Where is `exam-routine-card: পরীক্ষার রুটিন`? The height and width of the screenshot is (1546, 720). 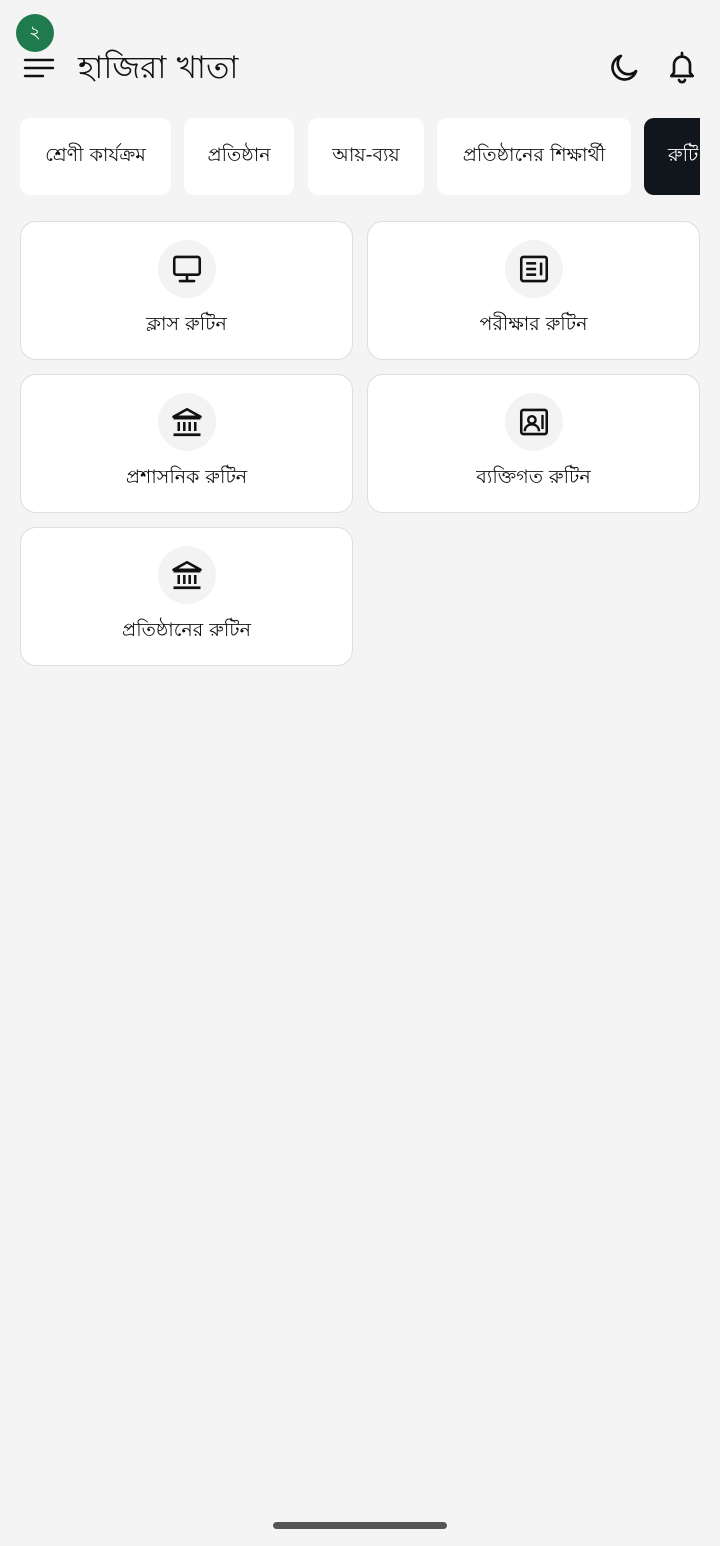
exam-routine-card: পরীক্ষার রুটিন is located at coordinates (533, 290).